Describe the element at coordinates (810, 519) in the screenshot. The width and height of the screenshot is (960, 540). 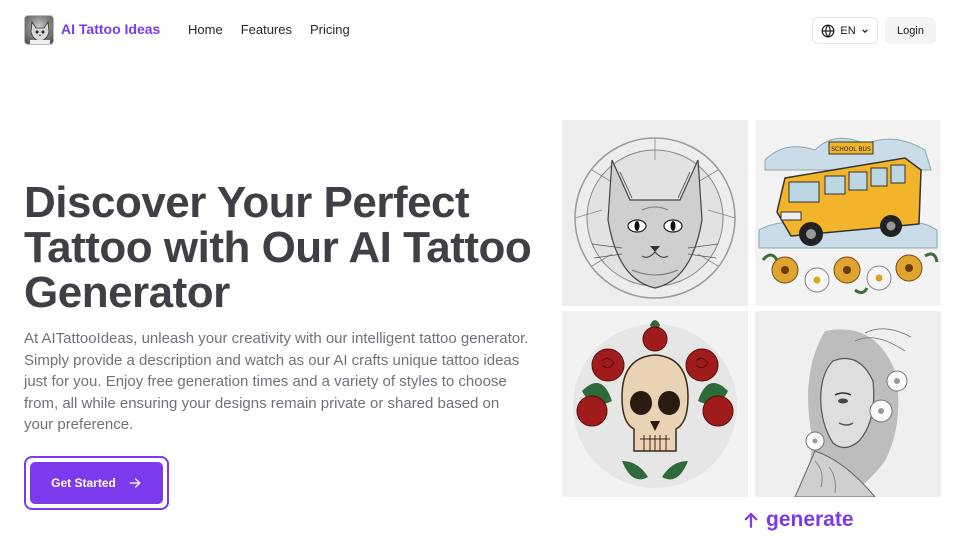
I see `generate-label: generate` at that location.